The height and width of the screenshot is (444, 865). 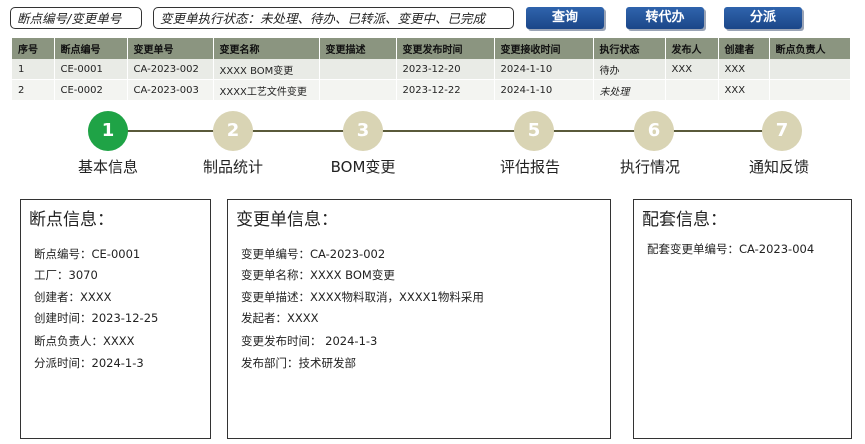 I want to click on change-order-field: 变更单名称：XXXX BOM变更, so click(x=318, y=275).